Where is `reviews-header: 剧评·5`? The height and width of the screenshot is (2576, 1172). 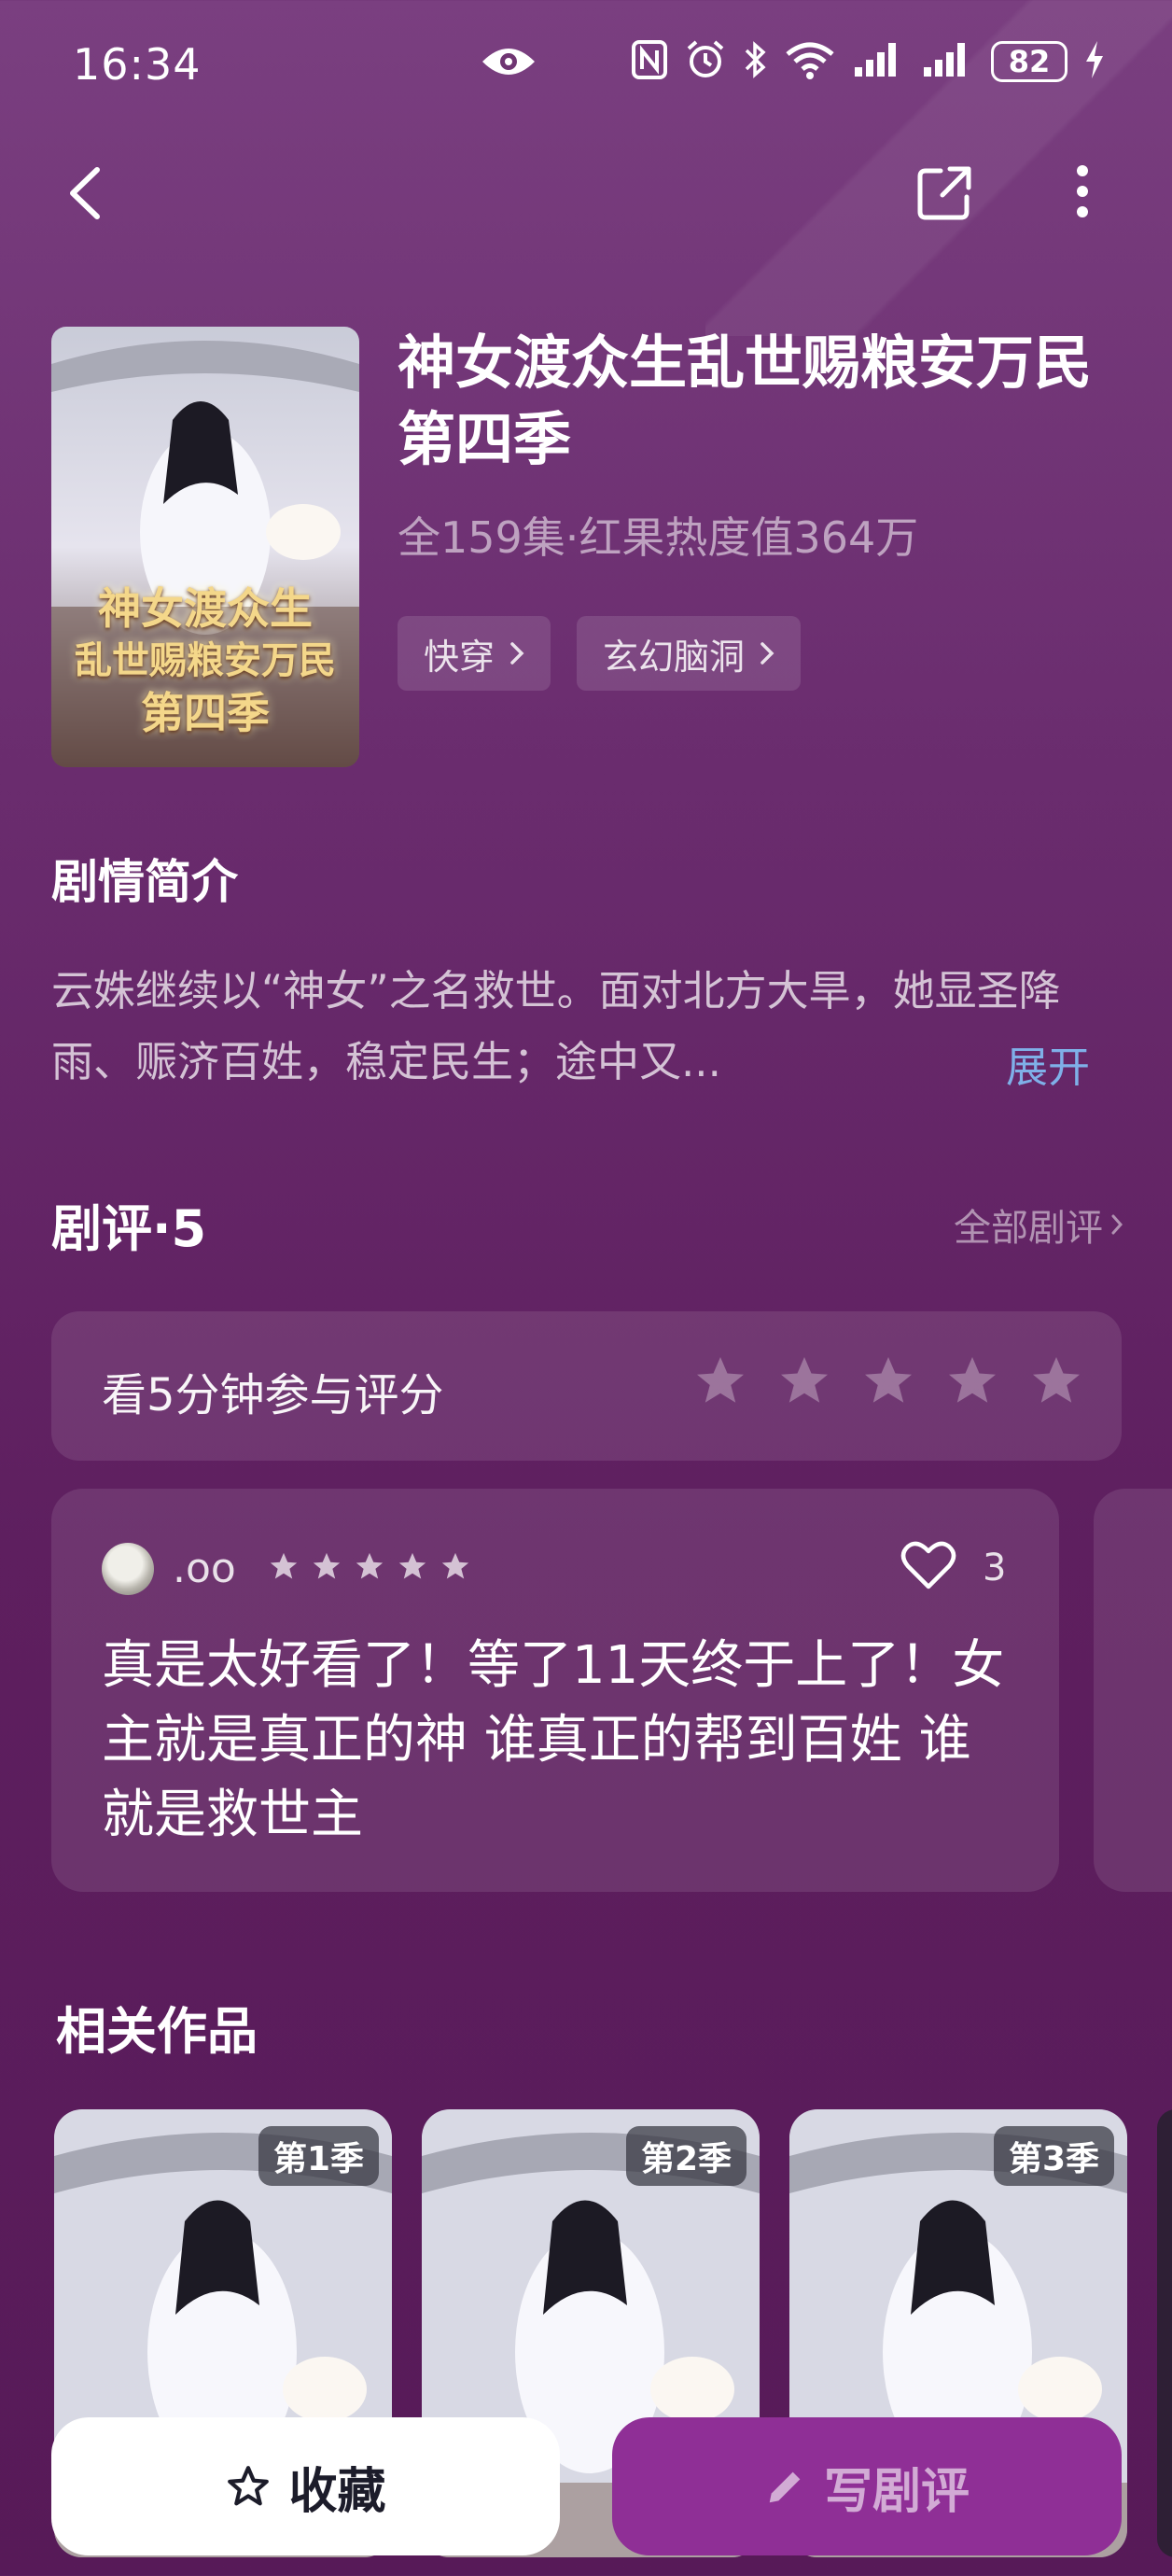
reviews-header: 剧评·5 is located at coordinates (129, 1228).